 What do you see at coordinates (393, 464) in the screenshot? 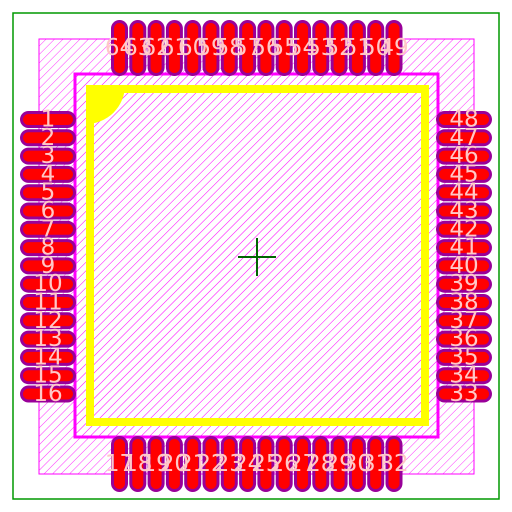
I see `pad-label-32: 32` at bounding box center [393, 464].